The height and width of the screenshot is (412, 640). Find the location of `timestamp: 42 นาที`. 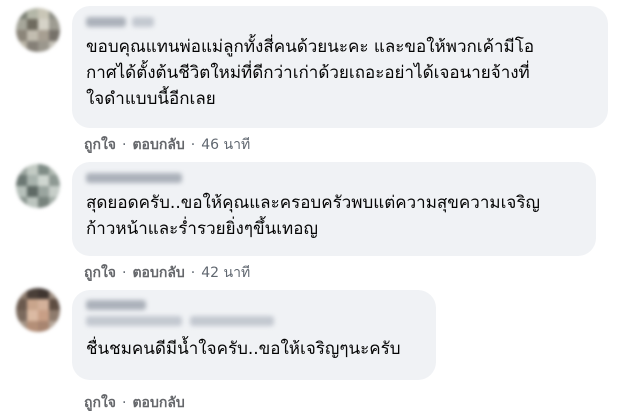

timestamp: 42 นาที is located at coordinates (225, 273).